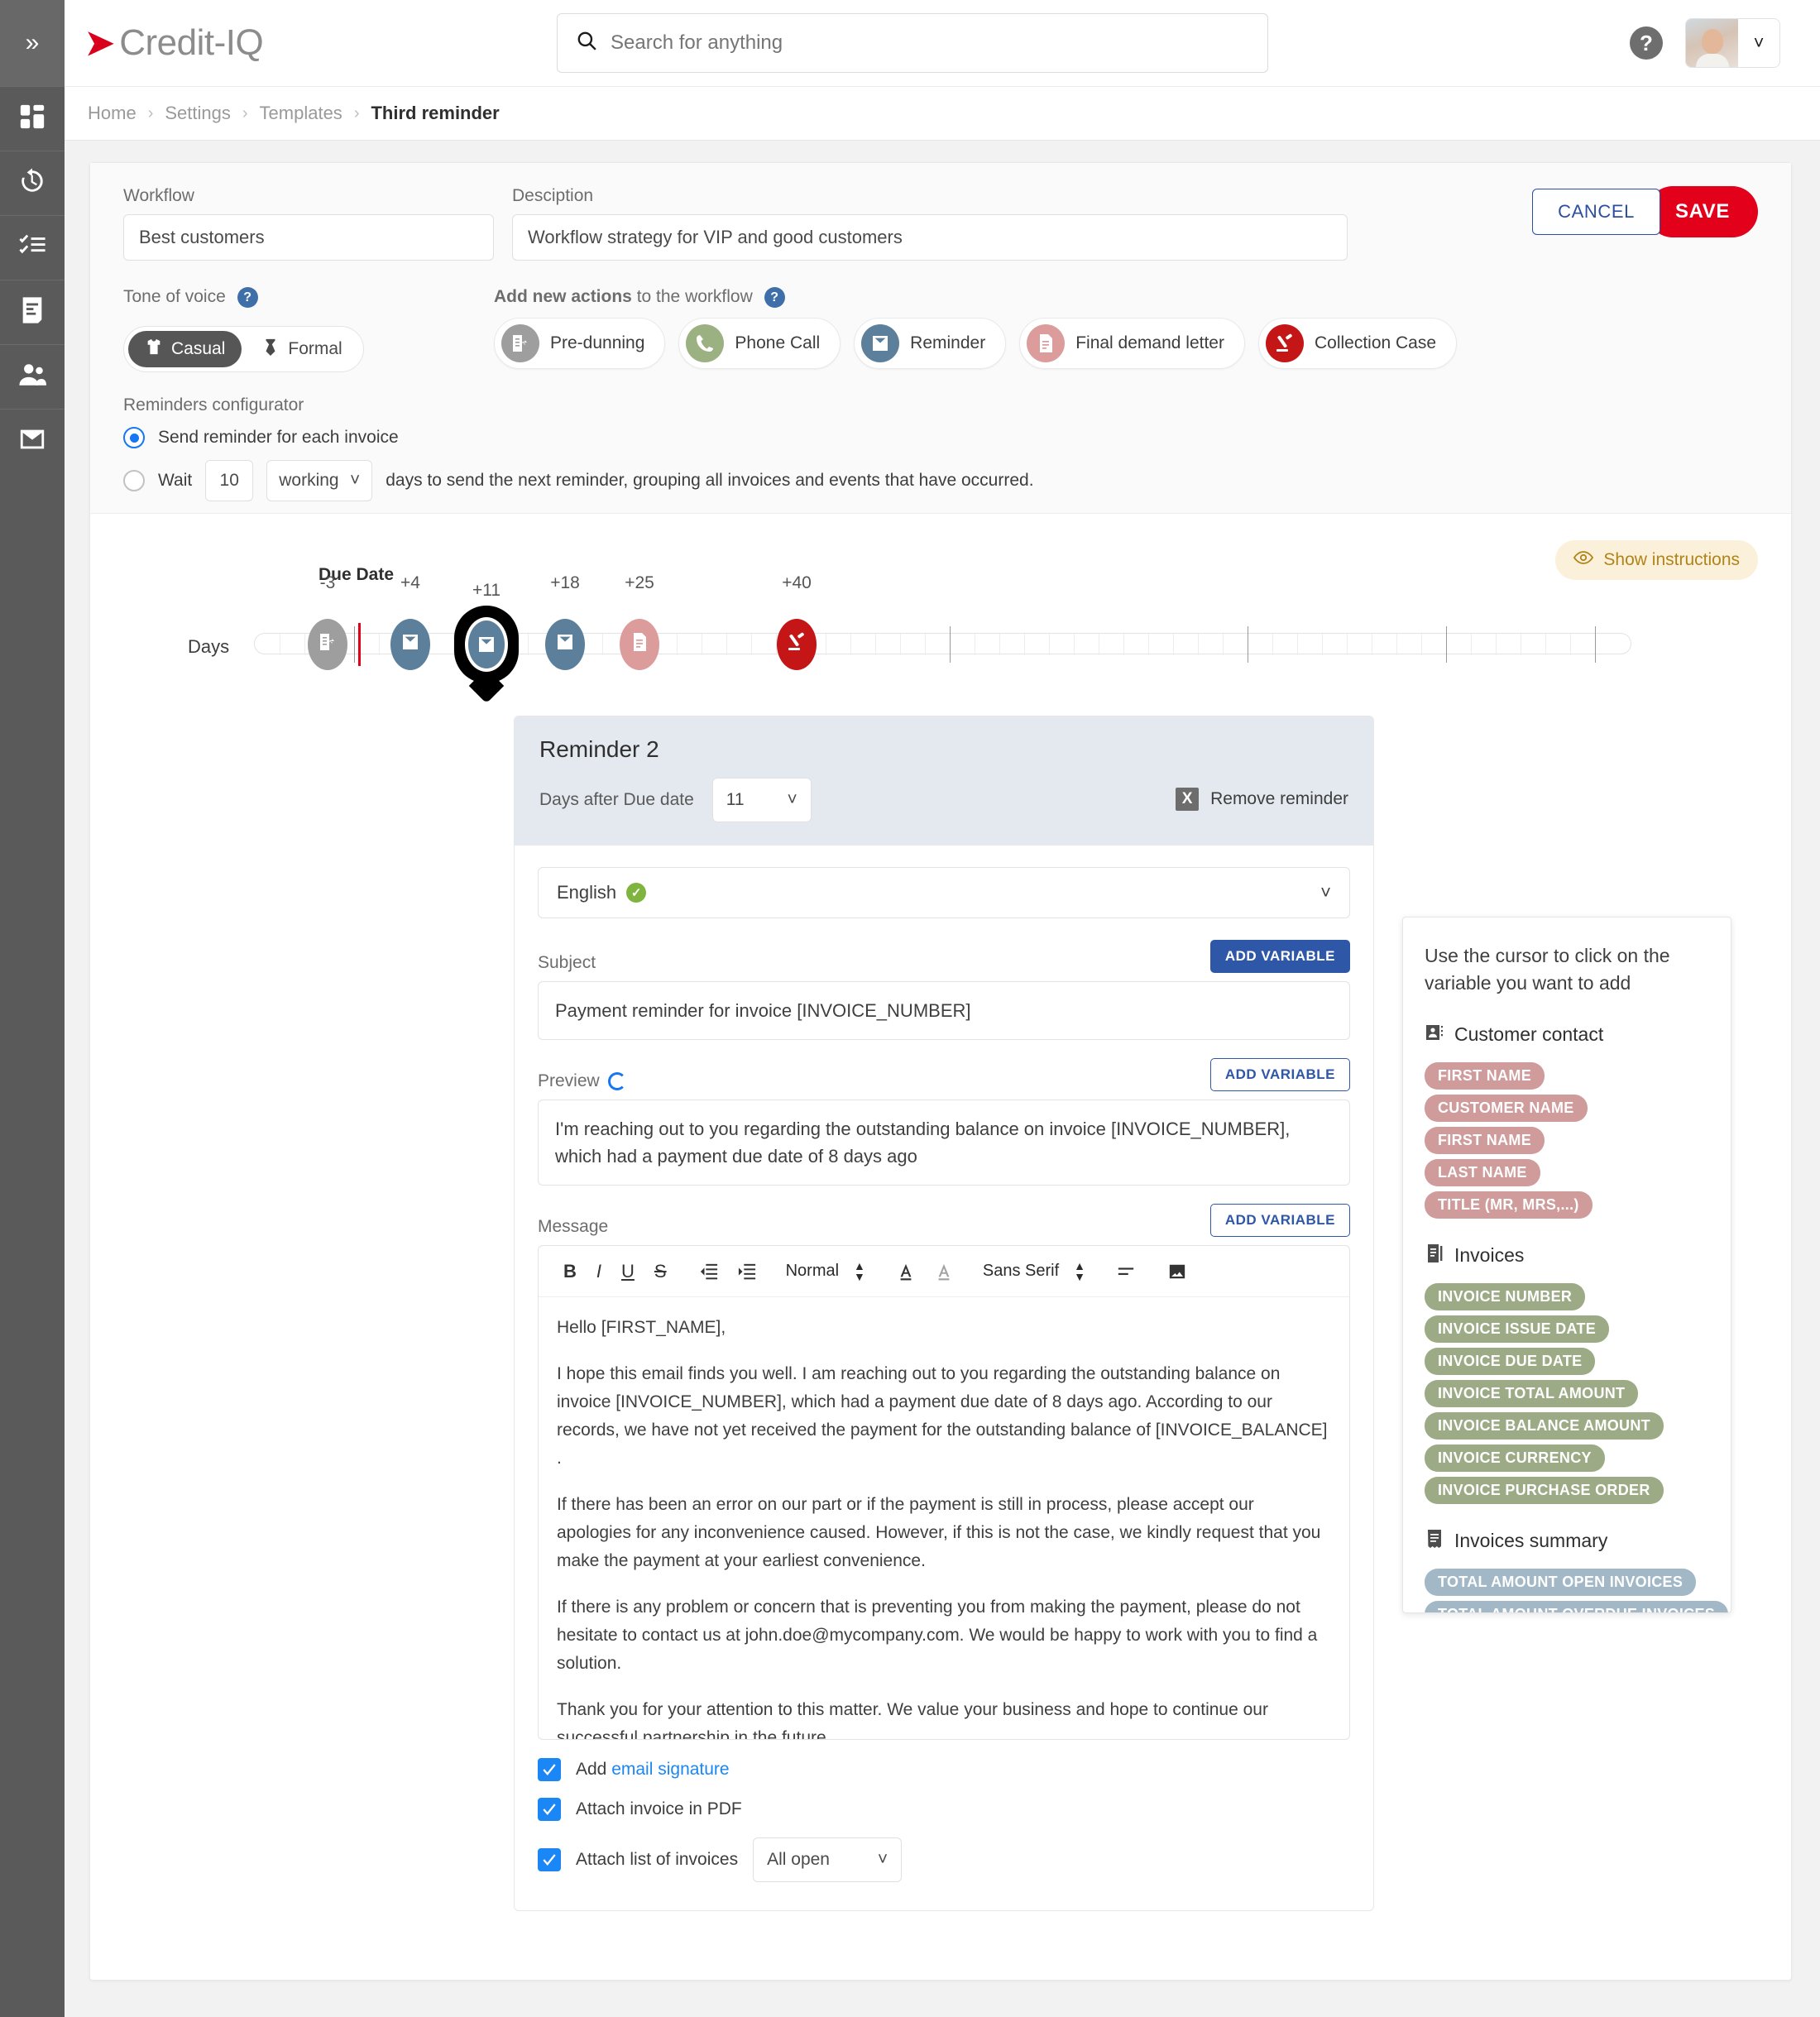 The image size is (1820, 2017). I want to click on highlight-icon, so click(944, 1271).